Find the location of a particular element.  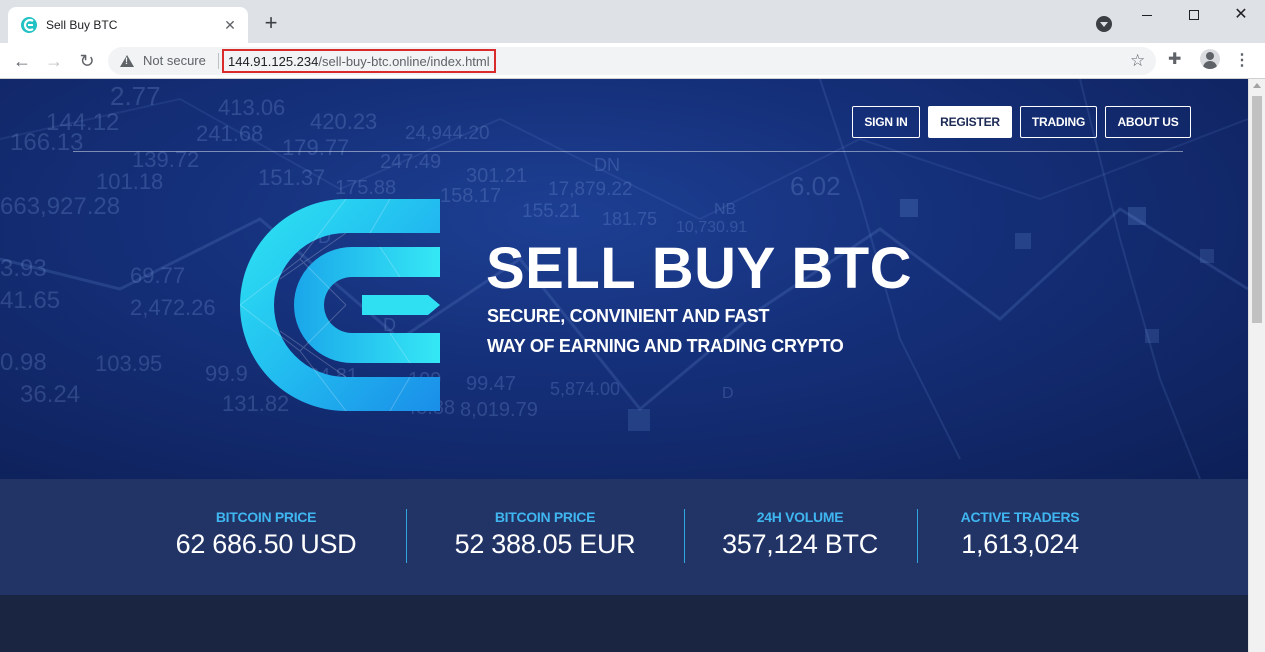

bg-number: 181.75 is located at coordinates (630, 219).